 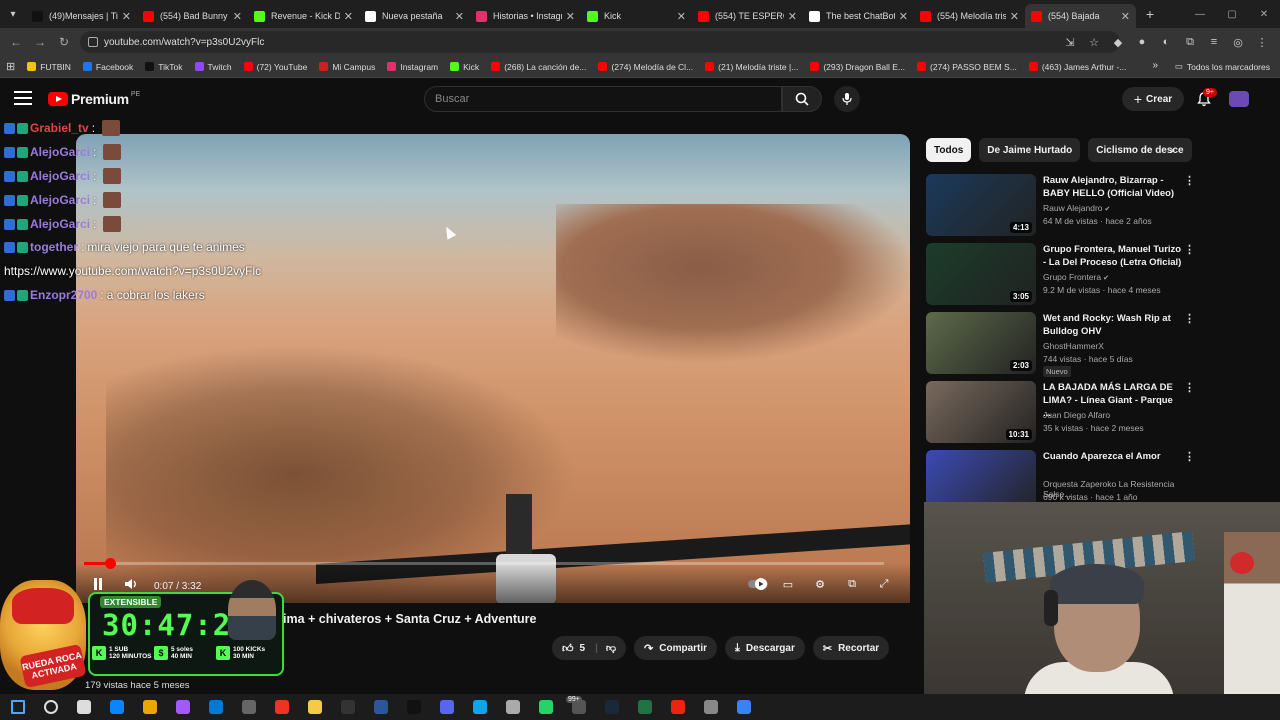 What do you see at coordinates (84, 707) in the screenshot?
I see `task-view-taskbar-button` at bounding box center [84, 707].